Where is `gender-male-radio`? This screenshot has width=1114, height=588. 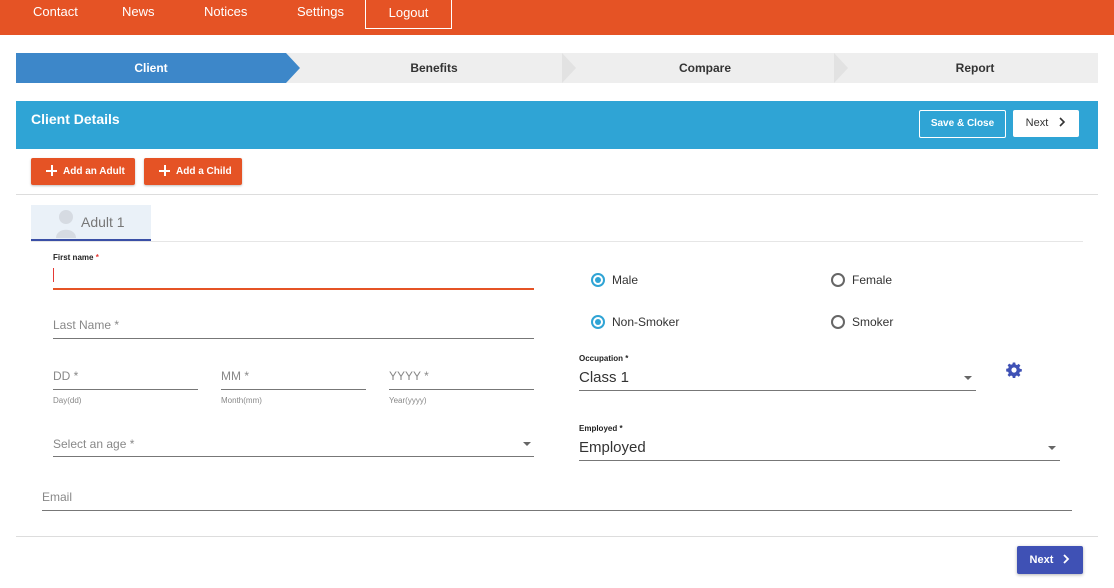
gender-male-radio is located at coordinates (598, 280).